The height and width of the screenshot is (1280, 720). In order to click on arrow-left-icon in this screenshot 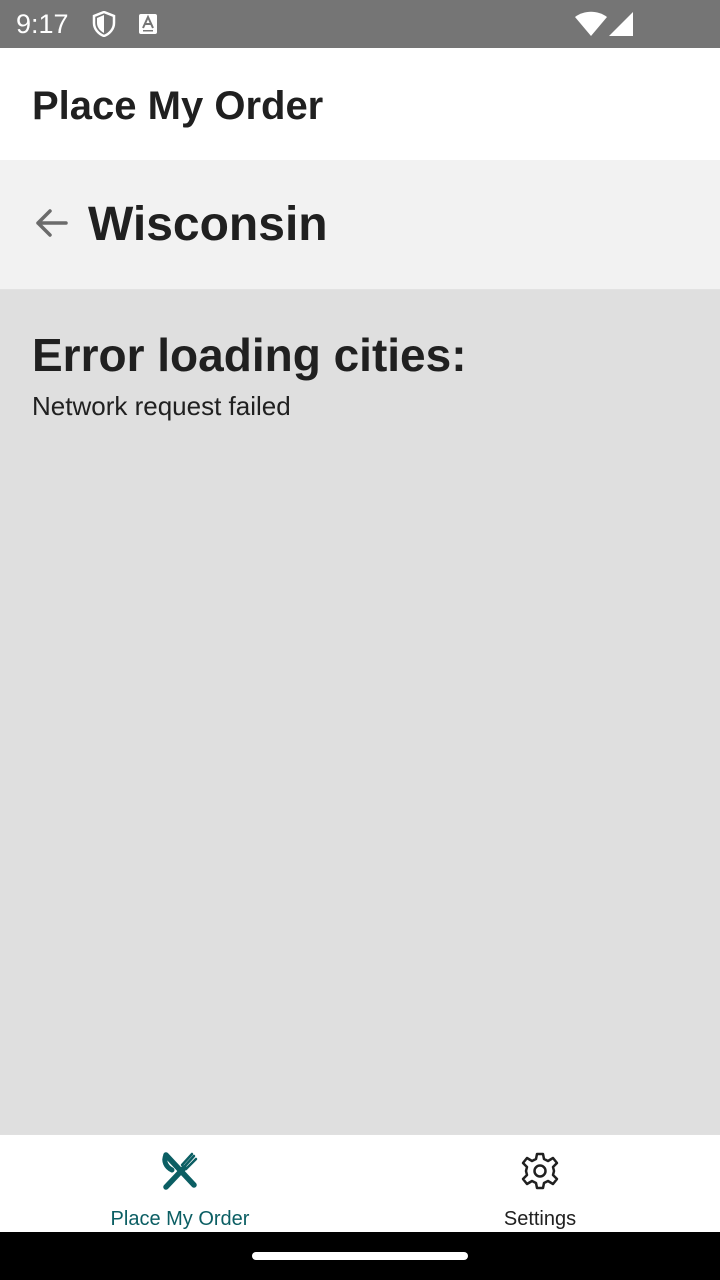, I will do `click(51, 225)`.